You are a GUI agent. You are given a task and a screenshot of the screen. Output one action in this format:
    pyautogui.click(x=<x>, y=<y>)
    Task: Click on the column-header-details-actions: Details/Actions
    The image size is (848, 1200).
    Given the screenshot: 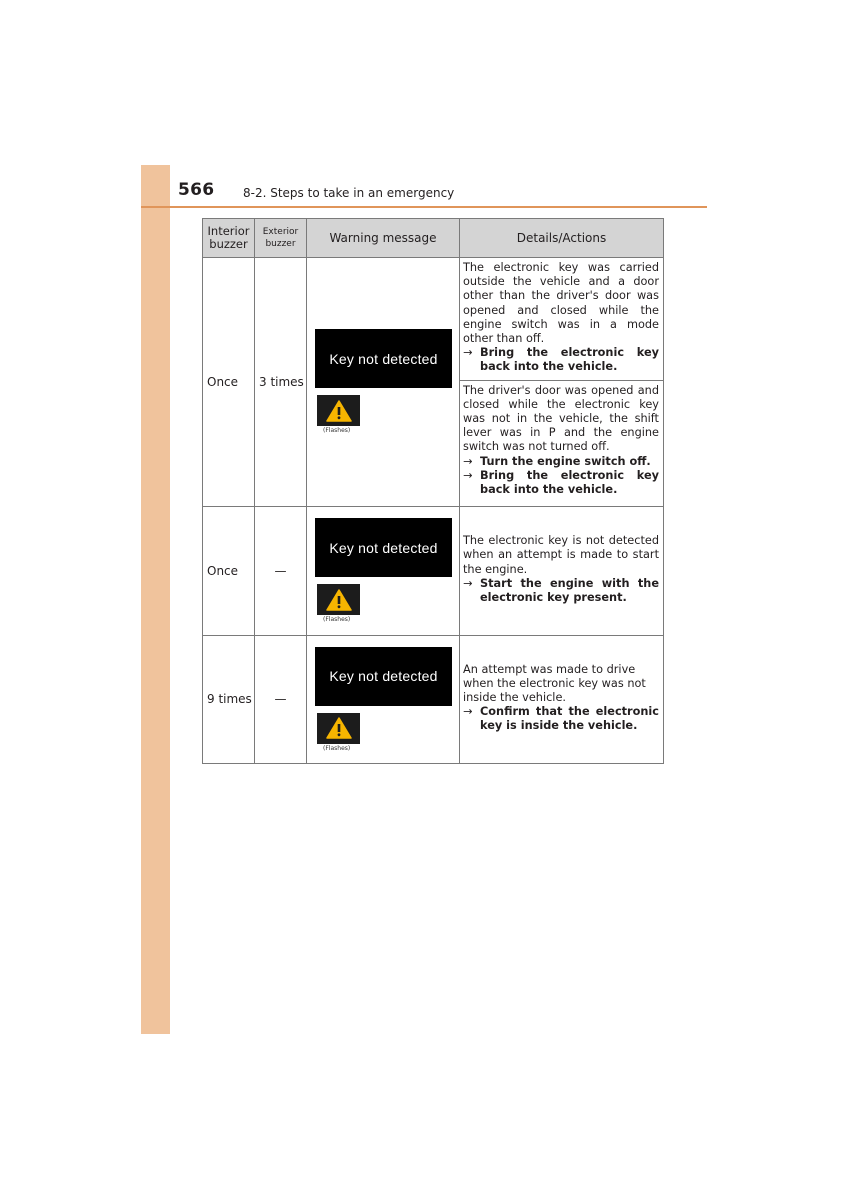 What is the action you would take?
    pyautogui.click(x=561, y=238)
    